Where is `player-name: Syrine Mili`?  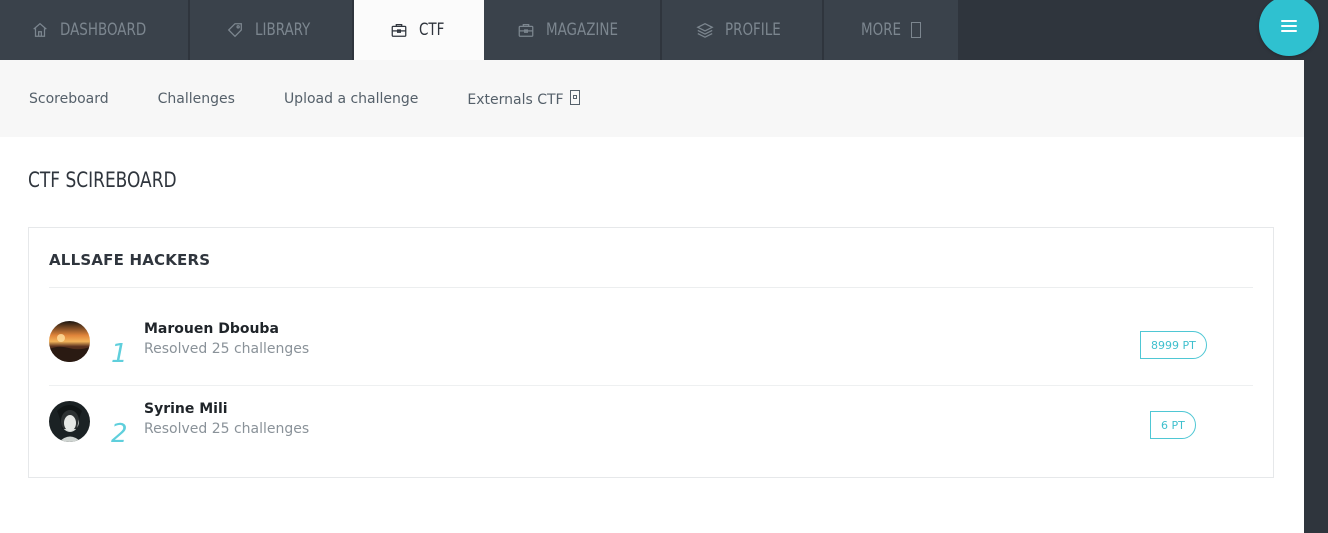 player-name: Syrine Mili is located at coordinates (186, 409).